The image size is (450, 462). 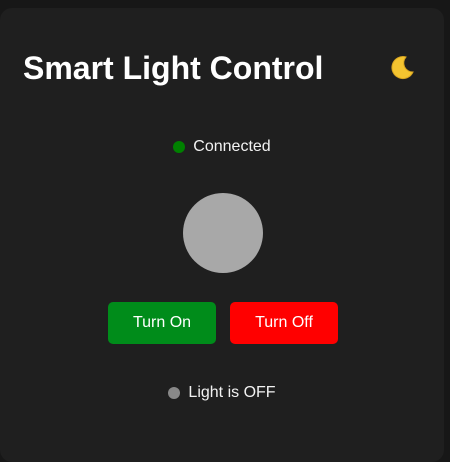 I want to click on connection-indicator-dot, so click(x=179, y=147).